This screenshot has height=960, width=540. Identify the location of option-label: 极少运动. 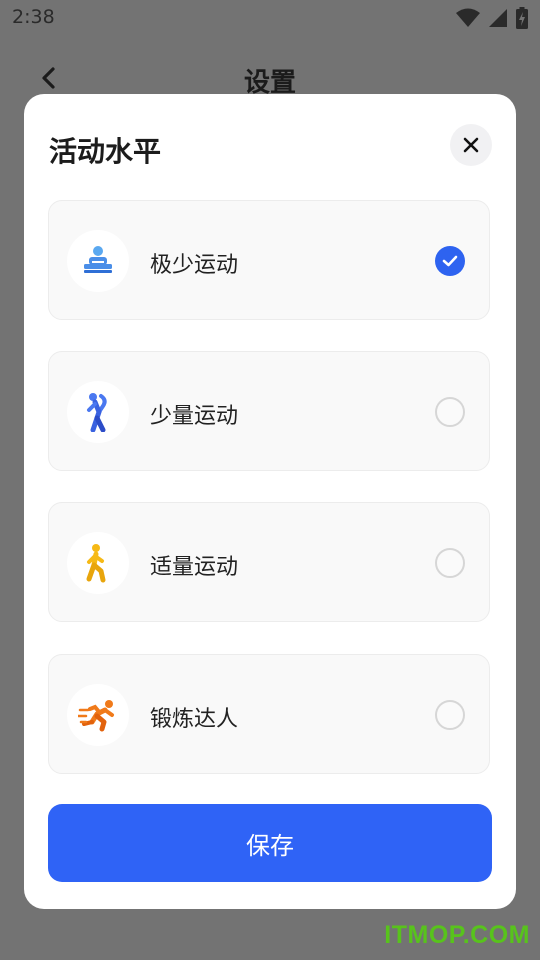
(194, 265).